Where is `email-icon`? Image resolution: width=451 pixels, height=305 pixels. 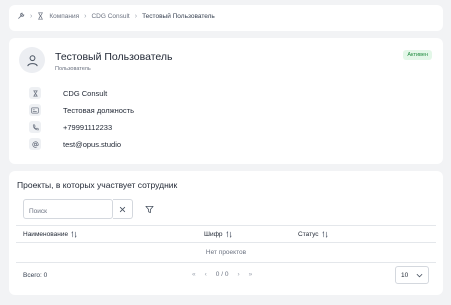 email-icon is located at coordinates (35, 144).